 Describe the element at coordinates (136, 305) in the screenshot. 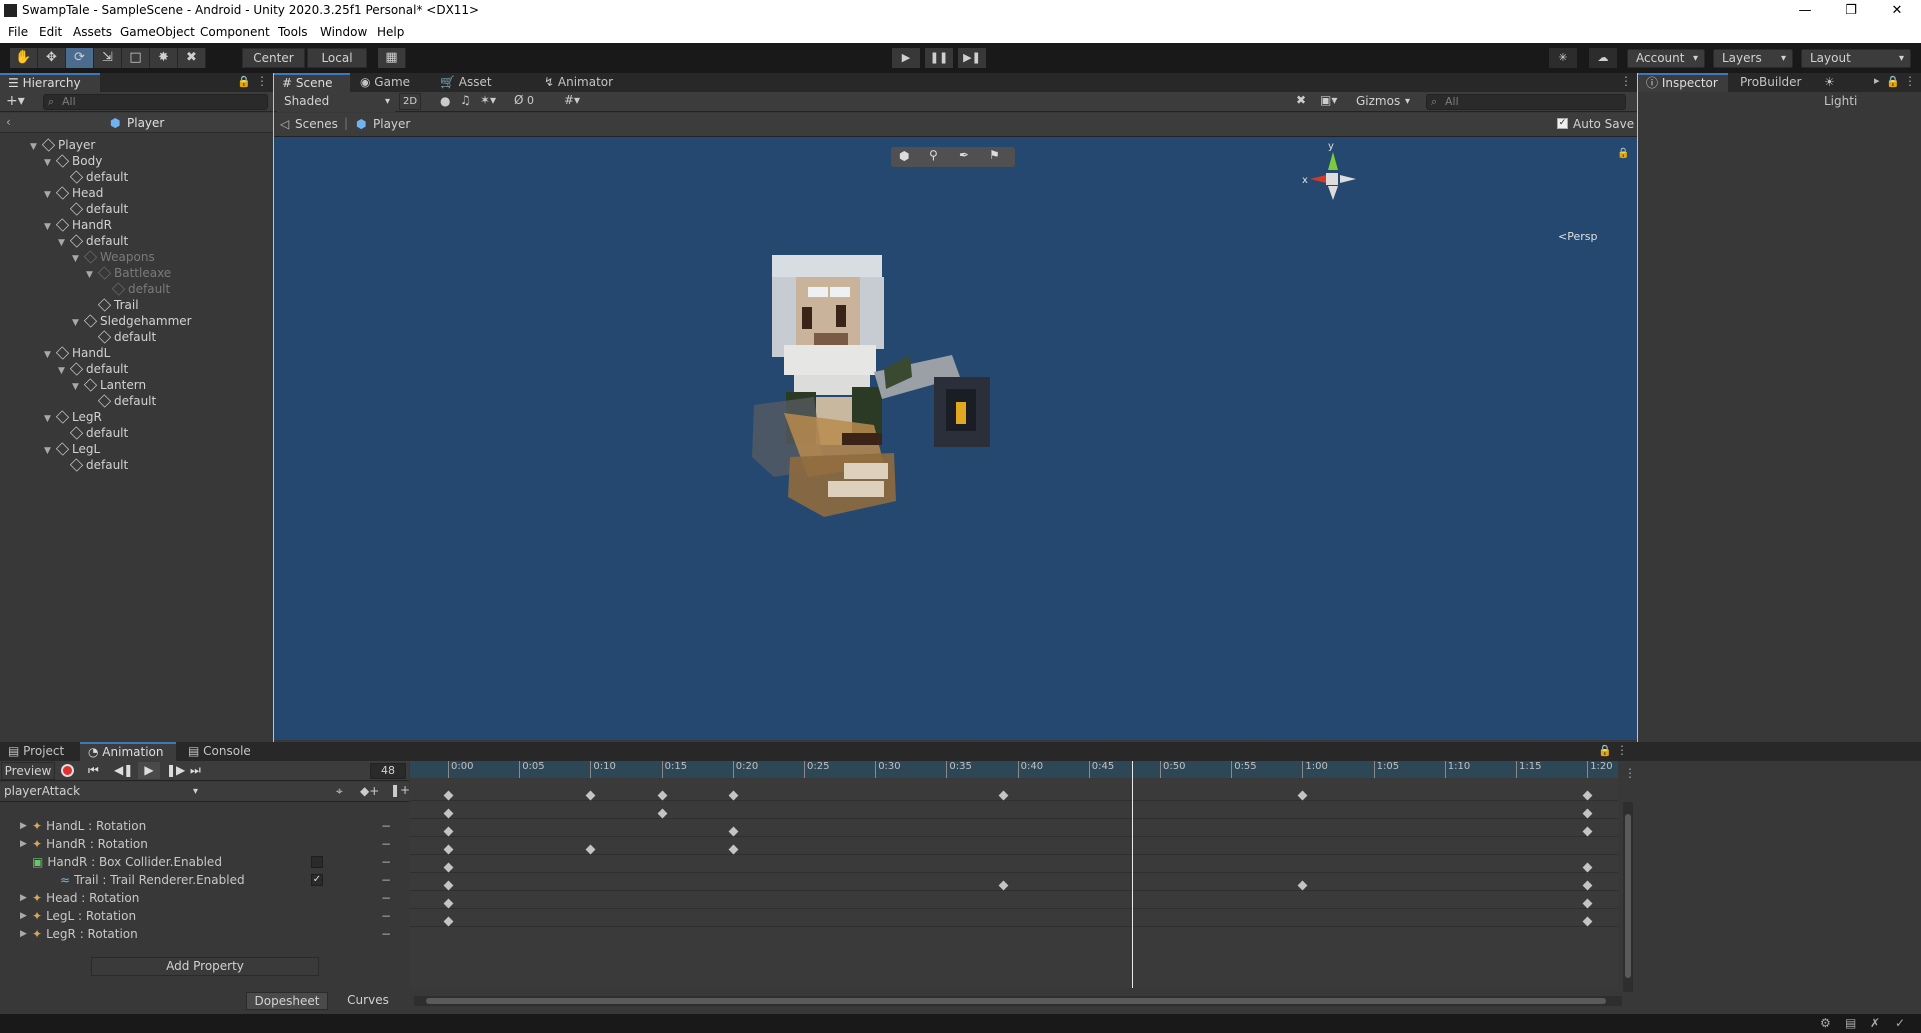

I see `hierarchy-item: Trail` at that location.